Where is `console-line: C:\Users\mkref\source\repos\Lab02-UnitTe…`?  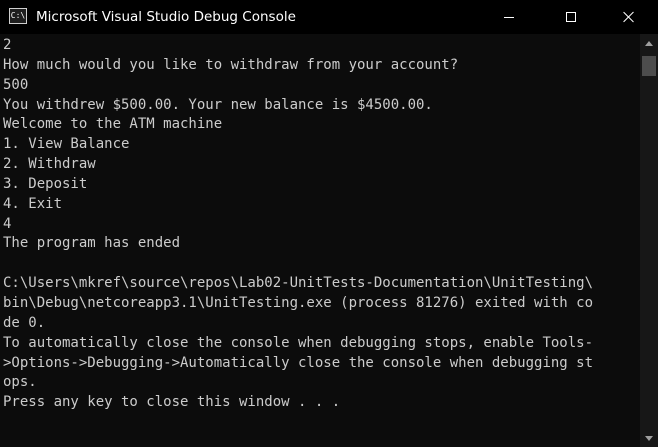
console-line: C:\Users\mkref\source\repos\Lab02-UnitTe… is located at coordinates (298, 283).